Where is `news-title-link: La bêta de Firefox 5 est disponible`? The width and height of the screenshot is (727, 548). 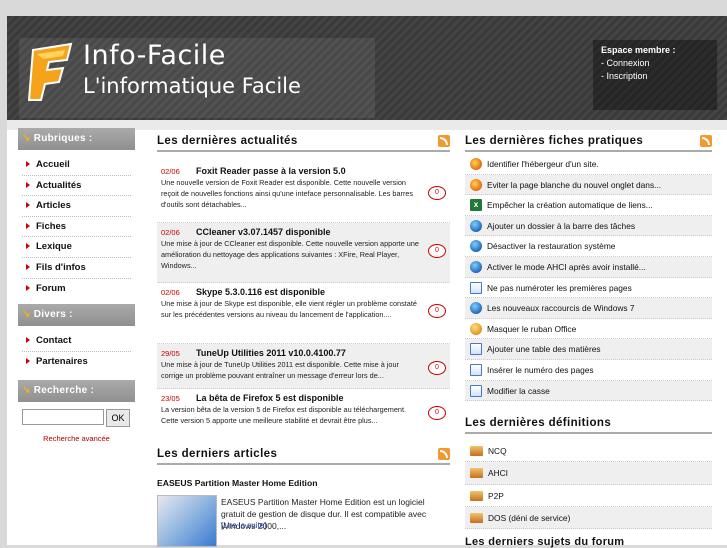
news-title-link: La bêta de Firefox 5 est disponible is located at coordinates (304, 398).